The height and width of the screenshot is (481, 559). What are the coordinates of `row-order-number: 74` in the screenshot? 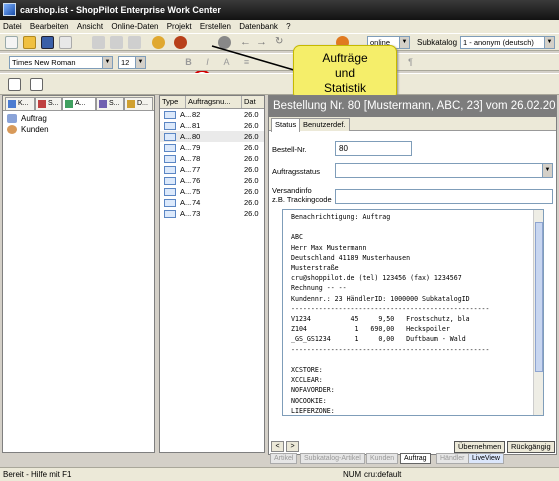 It's located at (196, 202).